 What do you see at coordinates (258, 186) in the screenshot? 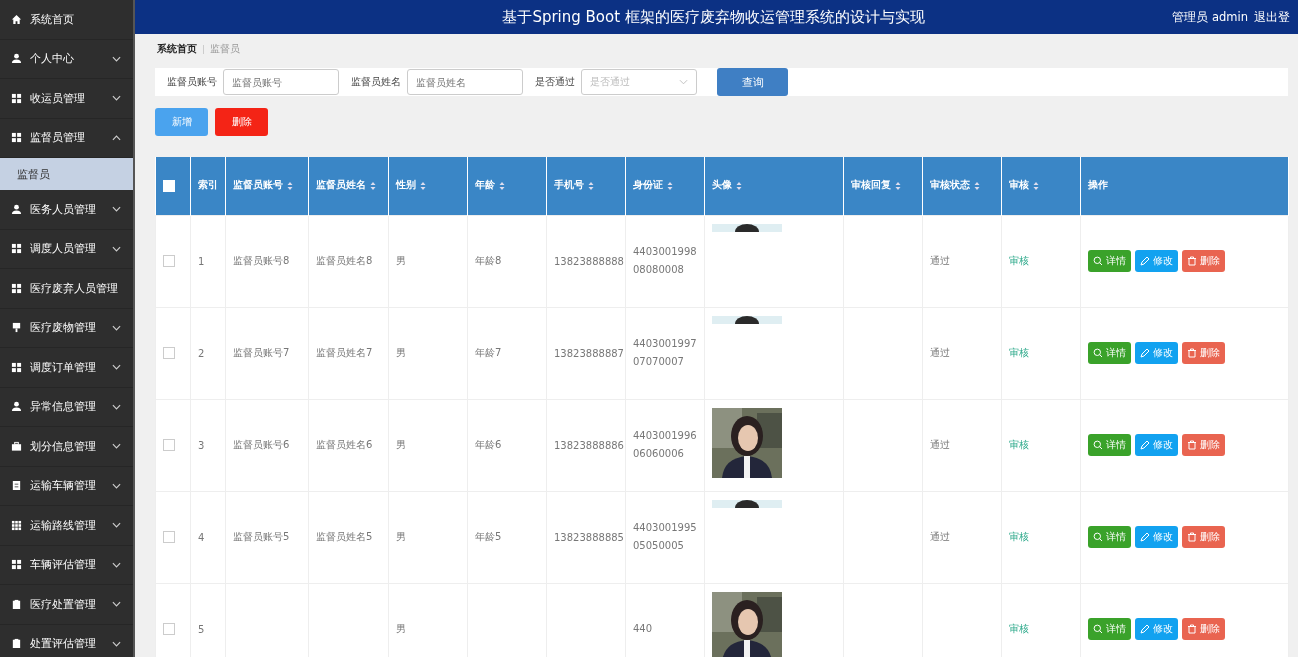
I see `column-header: 监督员账号` at bounding box center [258, 186].